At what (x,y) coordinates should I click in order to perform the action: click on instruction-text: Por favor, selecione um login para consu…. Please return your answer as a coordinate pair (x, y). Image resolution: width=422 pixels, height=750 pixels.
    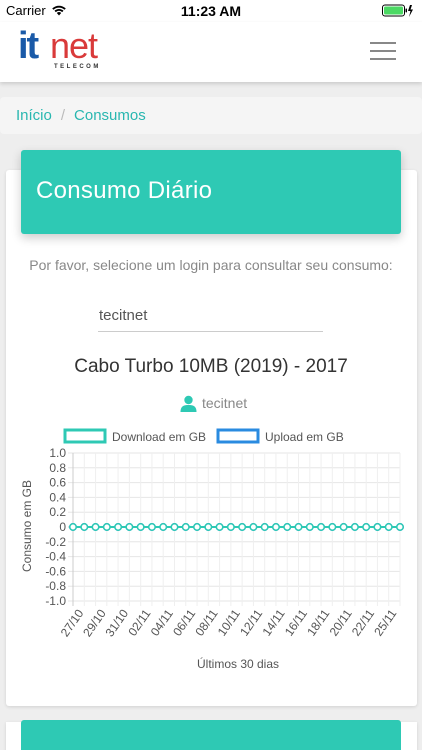
    Looking at the image, I should click on (211, 265).